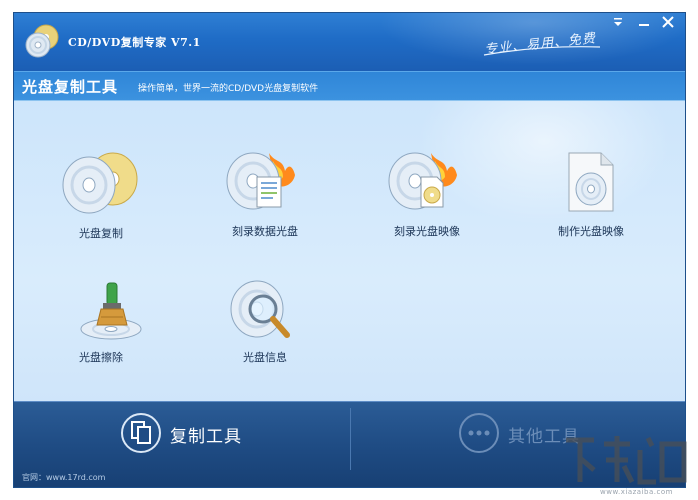  I want to click on tool-make-disc-image: 制作光盘映像, so click(591, 199).